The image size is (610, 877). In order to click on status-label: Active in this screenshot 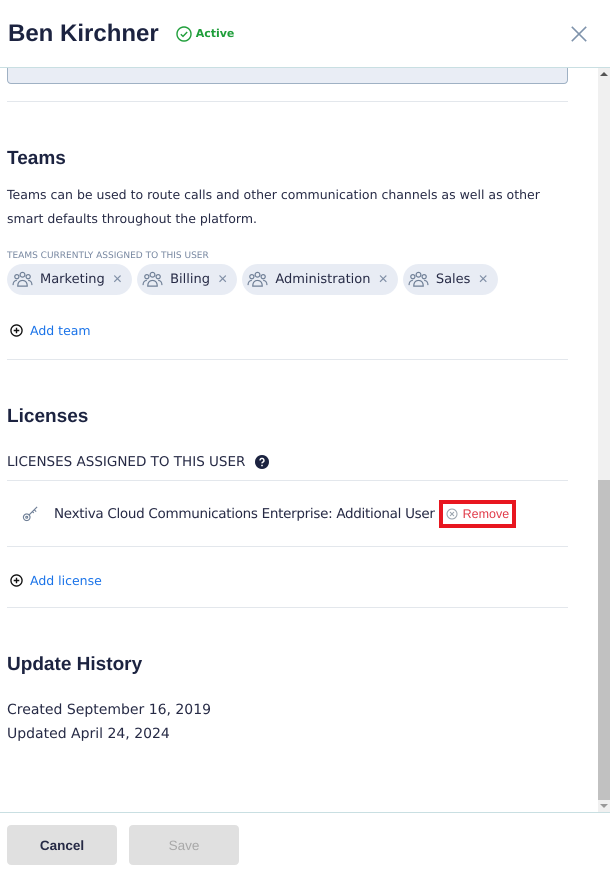, I will do `click(215, 33)`.